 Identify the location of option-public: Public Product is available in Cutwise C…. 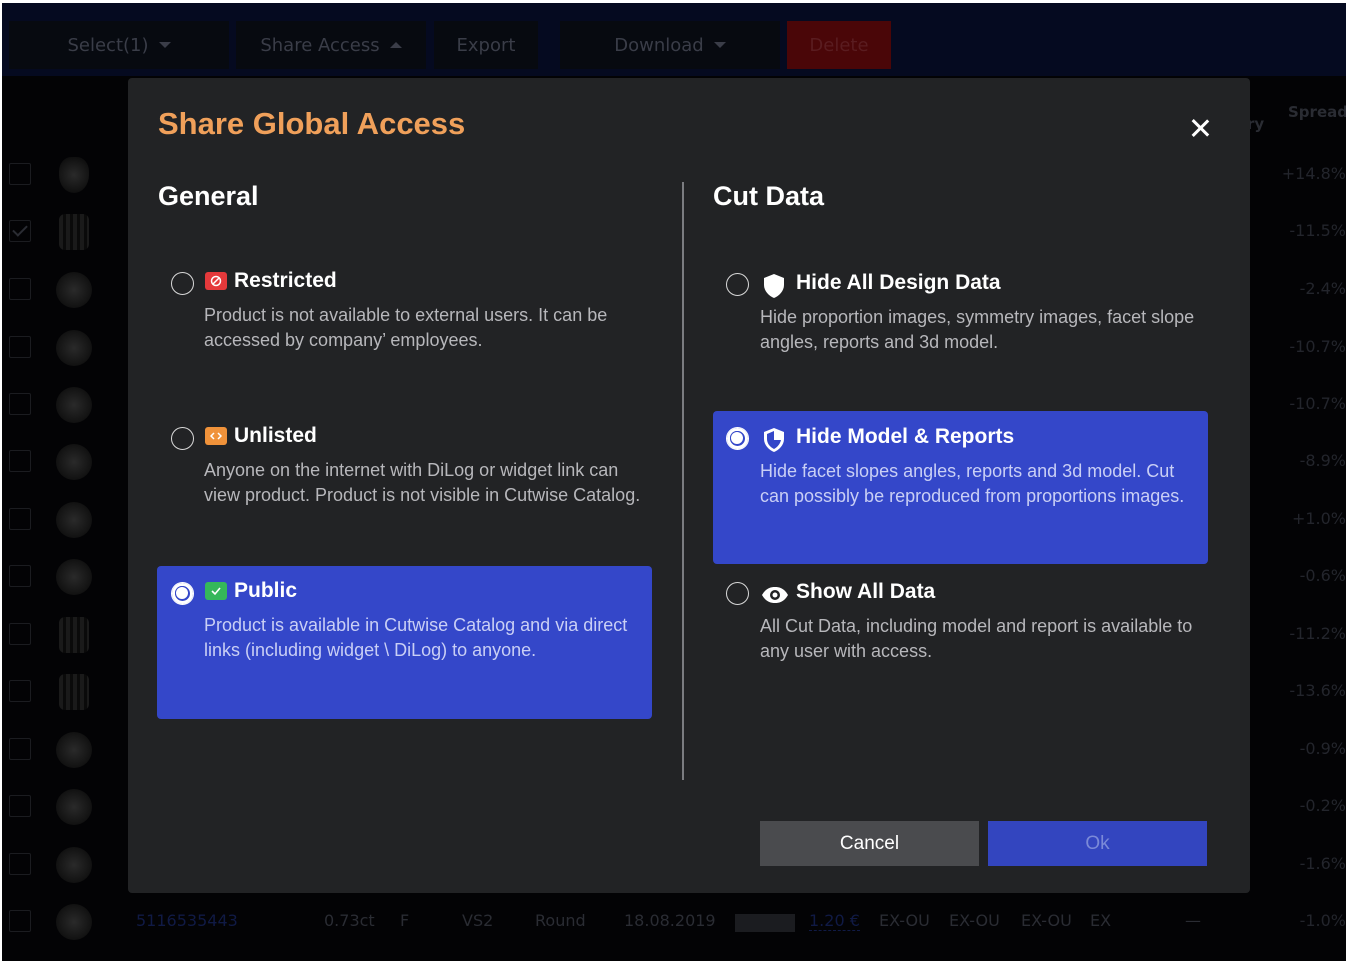
(404, 642).